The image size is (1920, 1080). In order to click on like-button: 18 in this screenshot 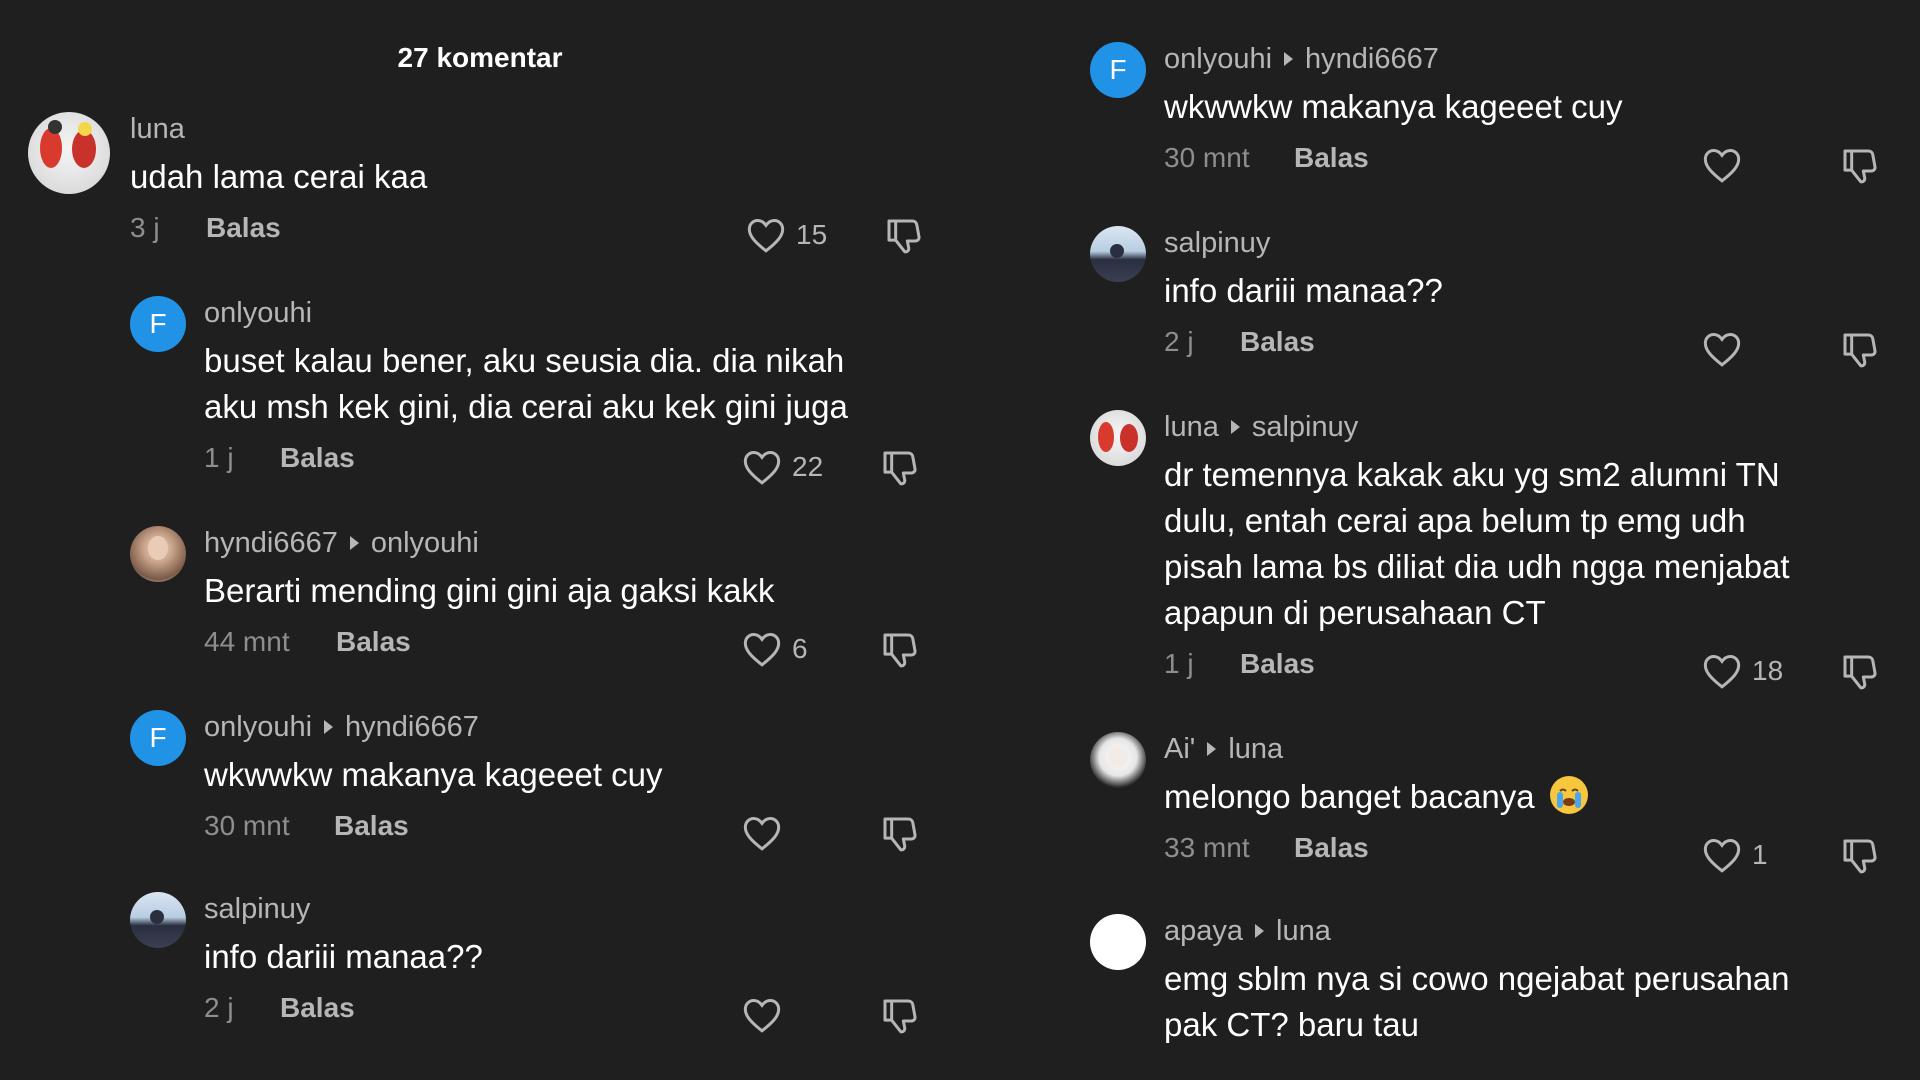, I will do `click(1742, 671)`.